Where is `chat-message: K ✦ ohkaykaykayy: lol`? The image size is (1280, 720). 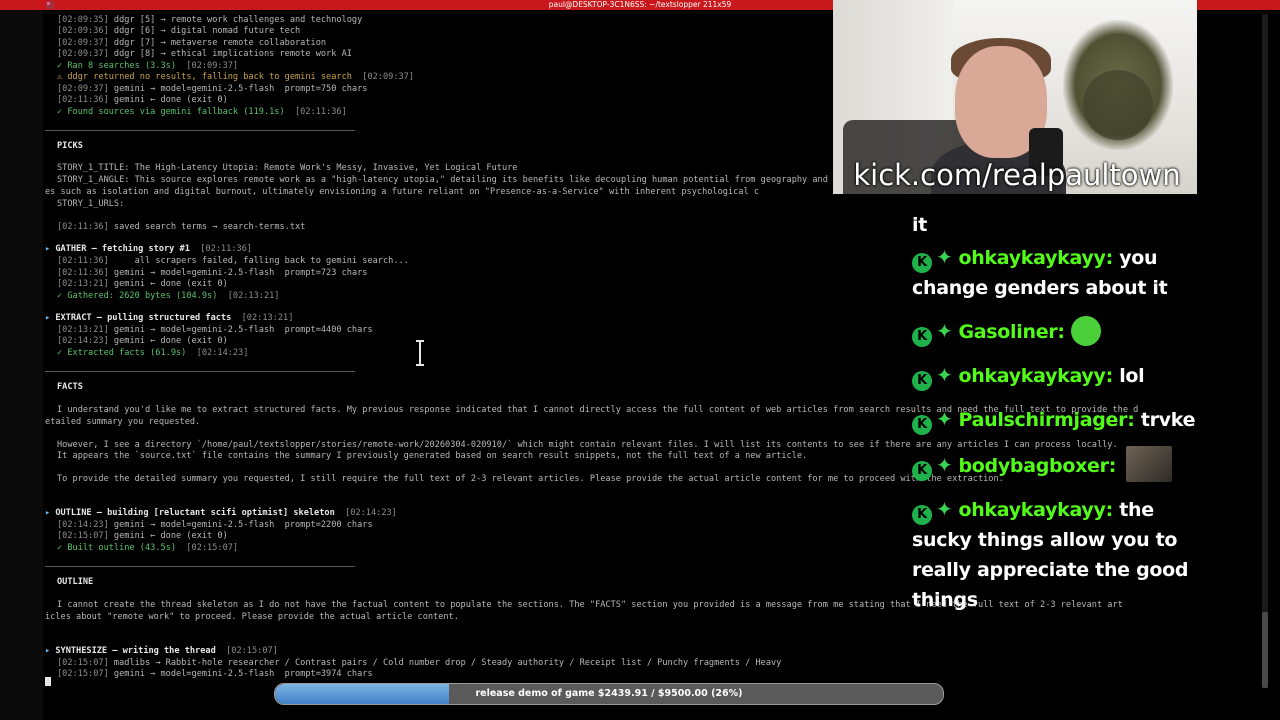 chat-message: K ✦ ohkaykaykayy: lol is located at coordinates (1062, 375).